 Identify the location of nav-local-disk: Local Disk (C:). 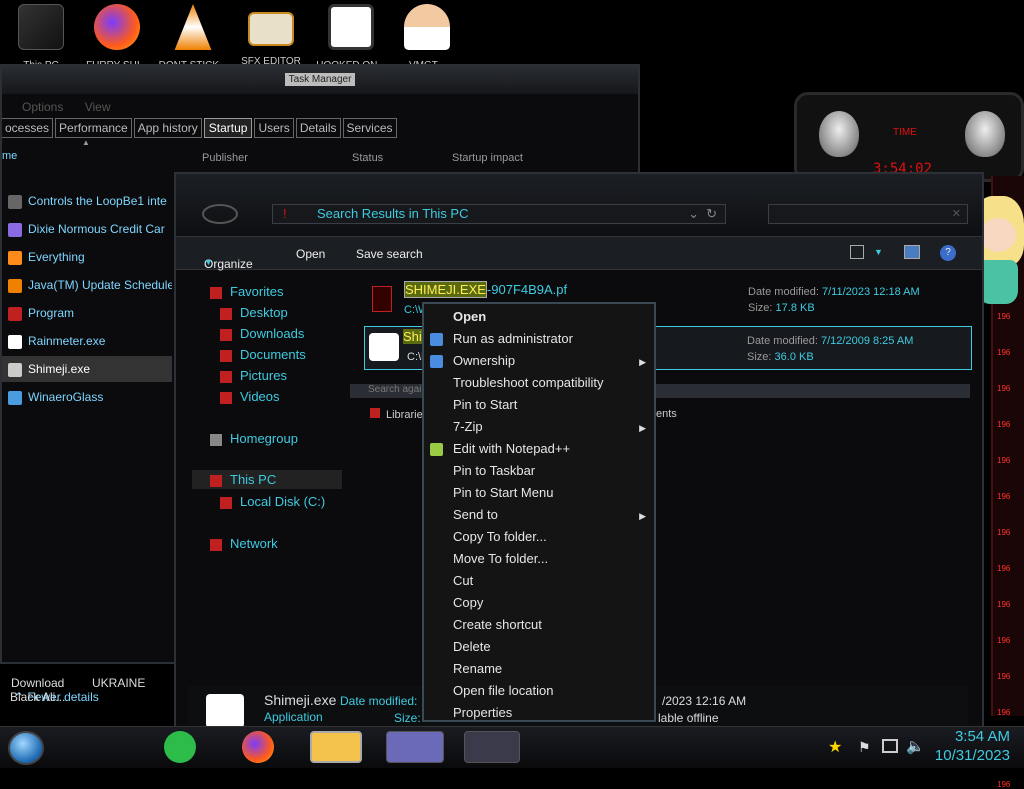
(272, 501).